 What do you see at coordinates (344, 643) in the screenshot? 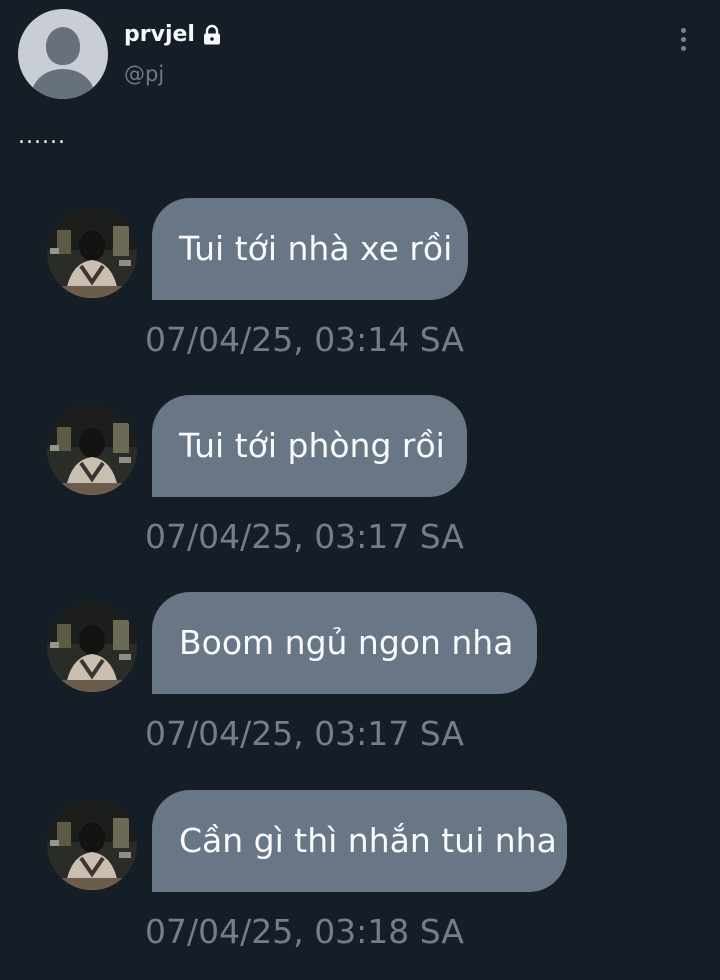
I see `message-bubble: Boom ngủ ngon nha` at bounding box center [344, 643].